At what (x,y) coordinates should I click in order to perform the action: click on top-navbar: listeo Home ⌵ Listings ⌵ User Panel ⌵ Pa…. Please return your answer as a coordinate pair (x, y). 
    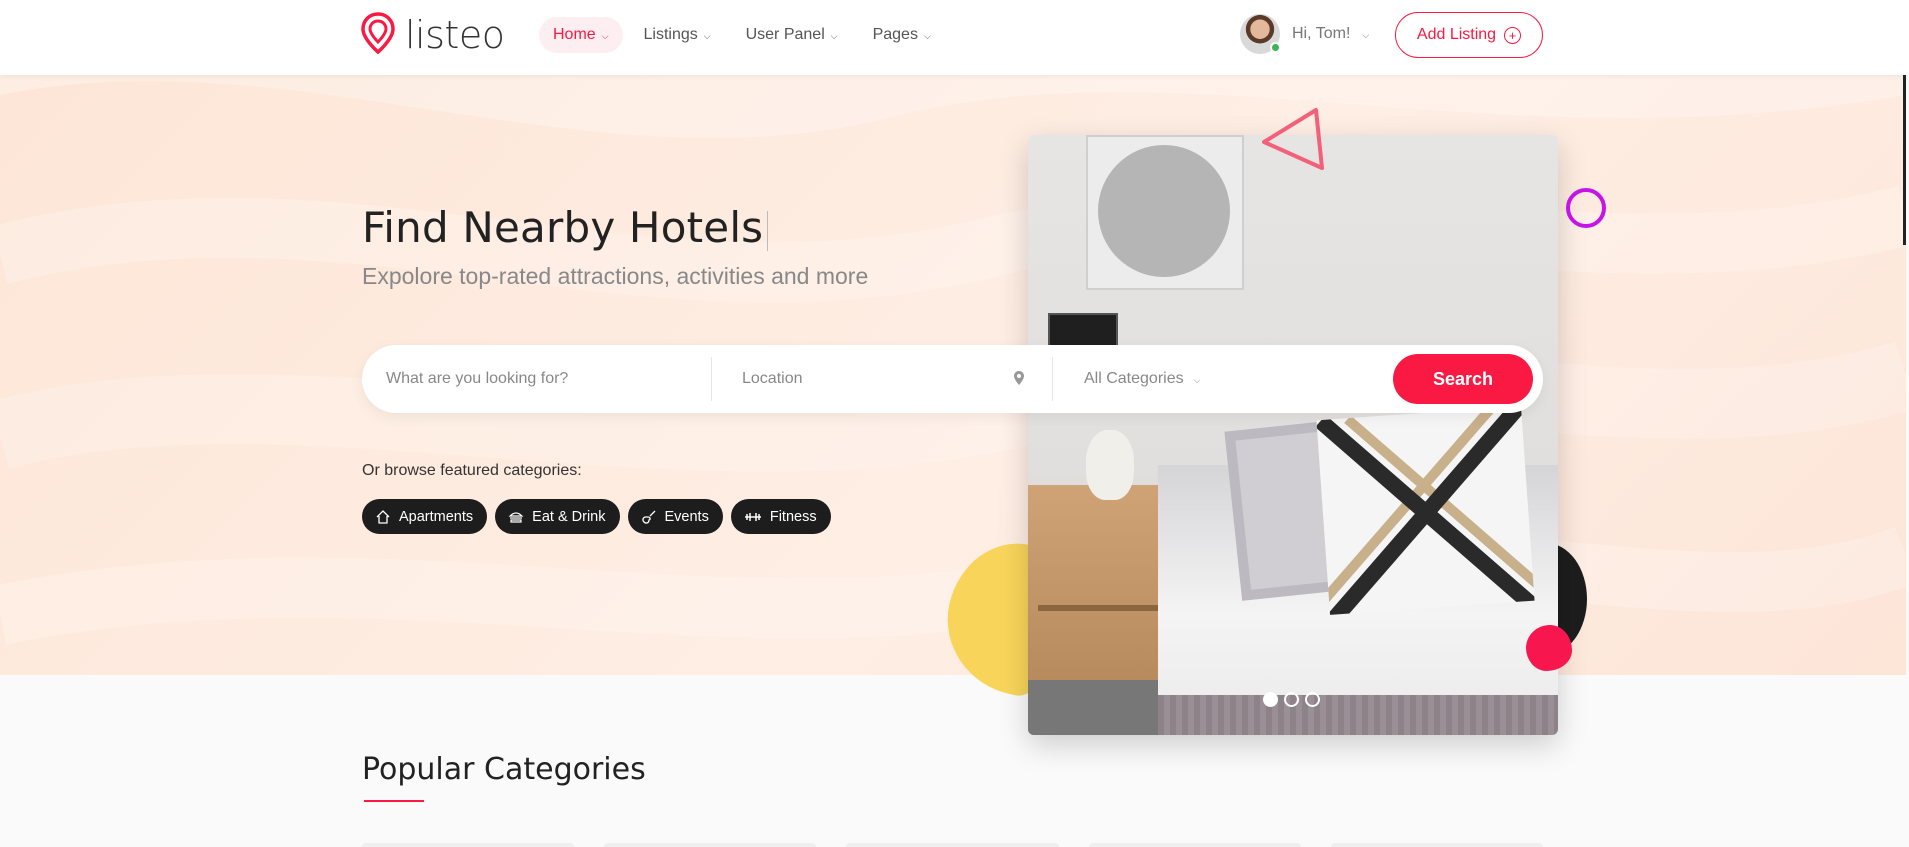
    Looking at the image, I should click on (954, 37).